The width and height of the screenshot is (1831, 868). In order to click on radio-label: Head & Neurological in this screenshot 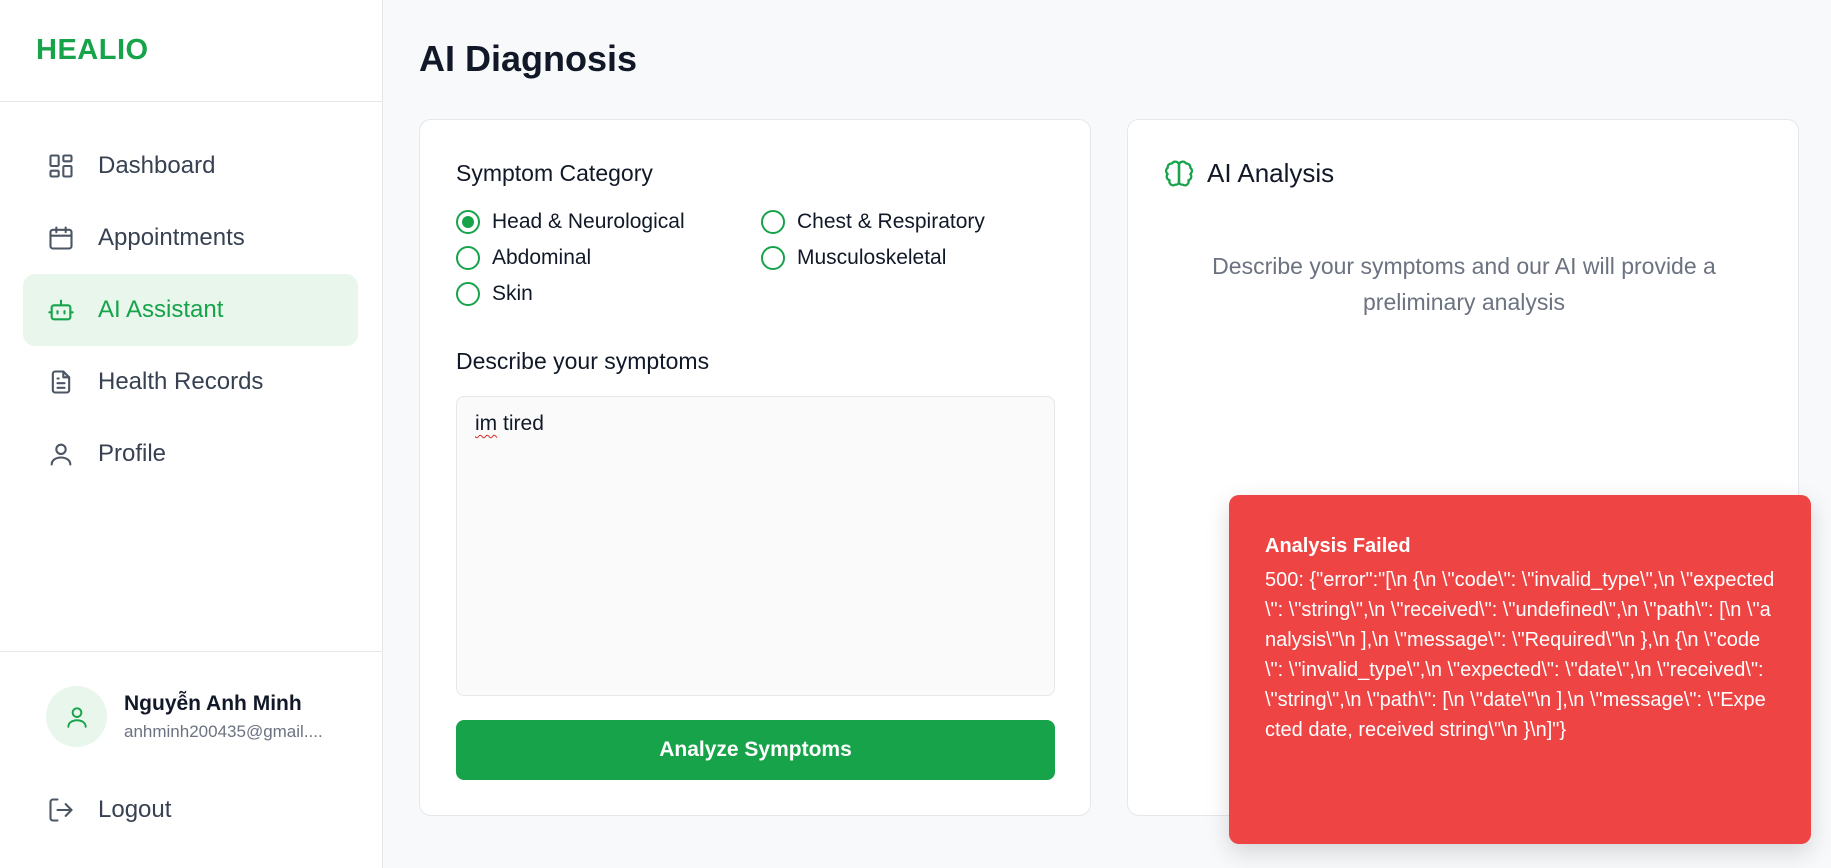, I will do `click(588, 221)`.